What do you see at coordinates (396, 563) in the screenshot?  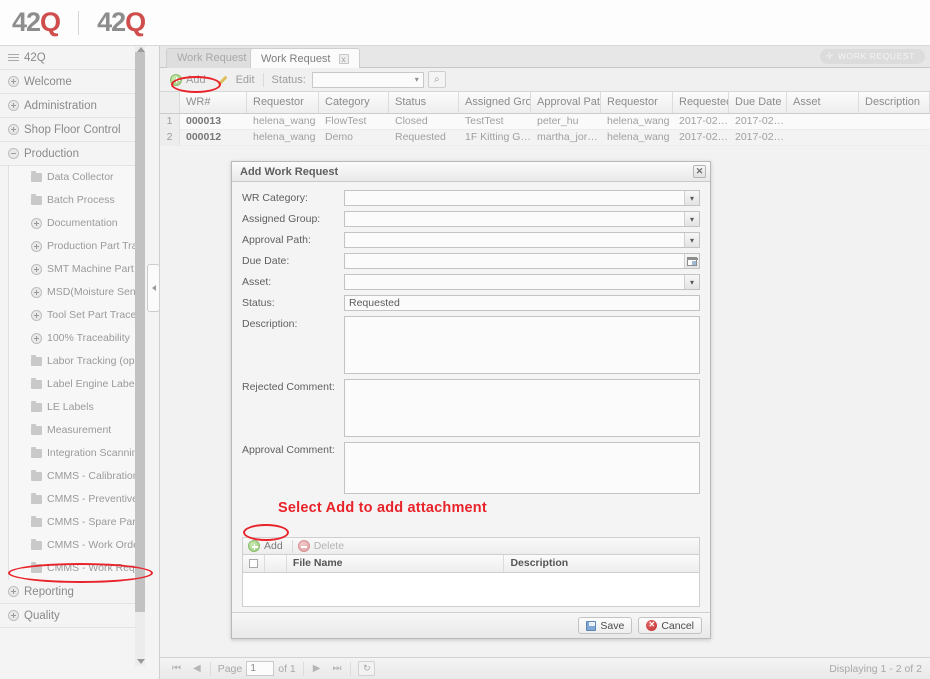 I see `attachment-header-file-name: File Name` at bounding box center [396, 563].